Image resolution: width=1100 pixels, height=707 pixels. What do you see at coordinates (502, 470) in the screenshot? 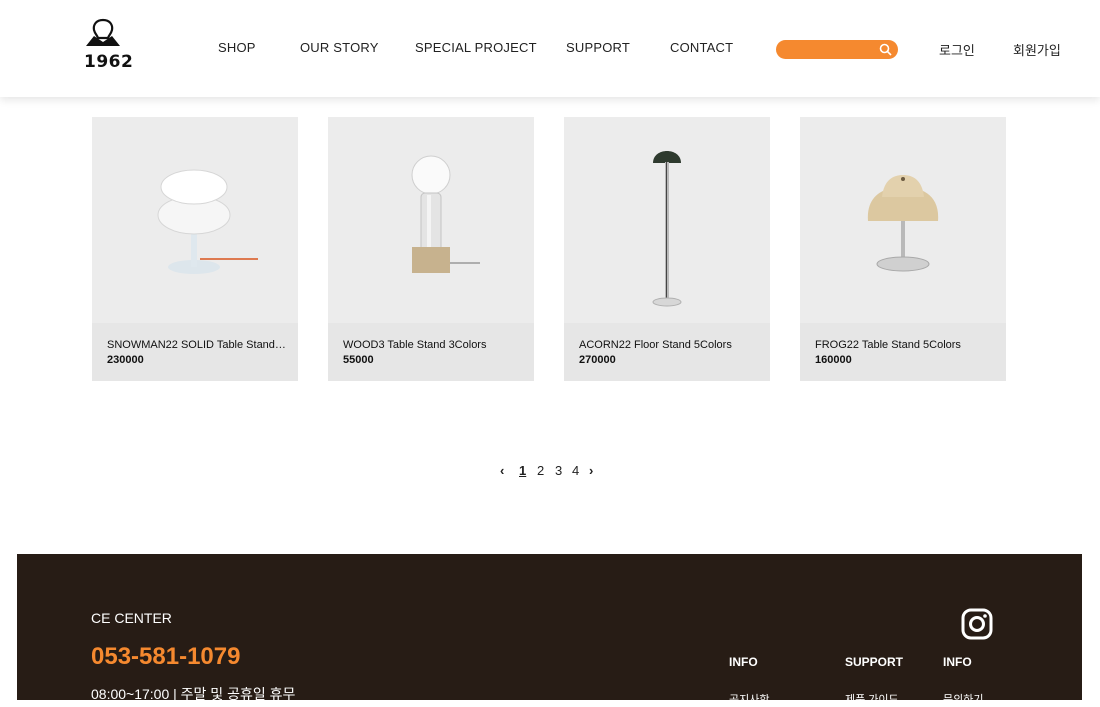
I see `prev-page-button: ‹` at bounding box center [502, 470].